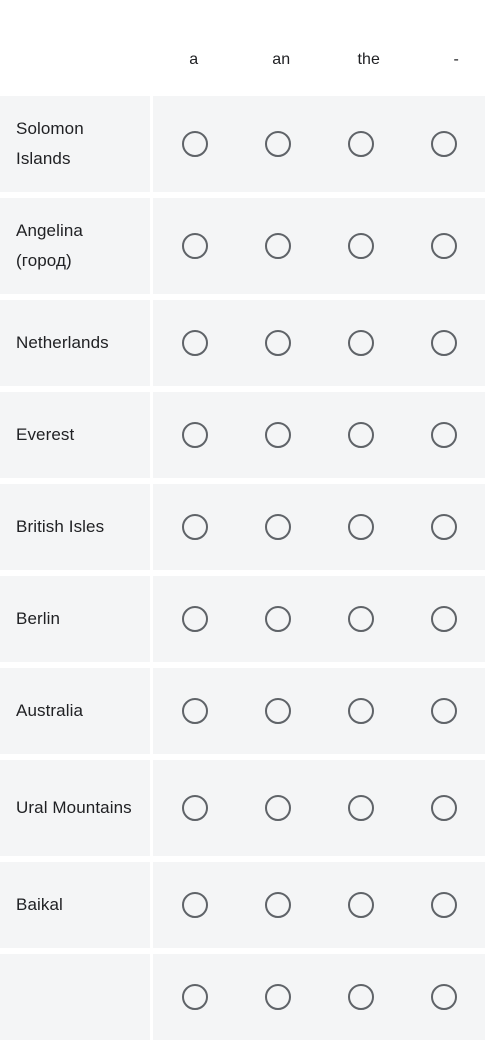 This screenshot has width=500, height=1040. I want to click on grid-row-british-isles: British Isles, so click(250, 527).